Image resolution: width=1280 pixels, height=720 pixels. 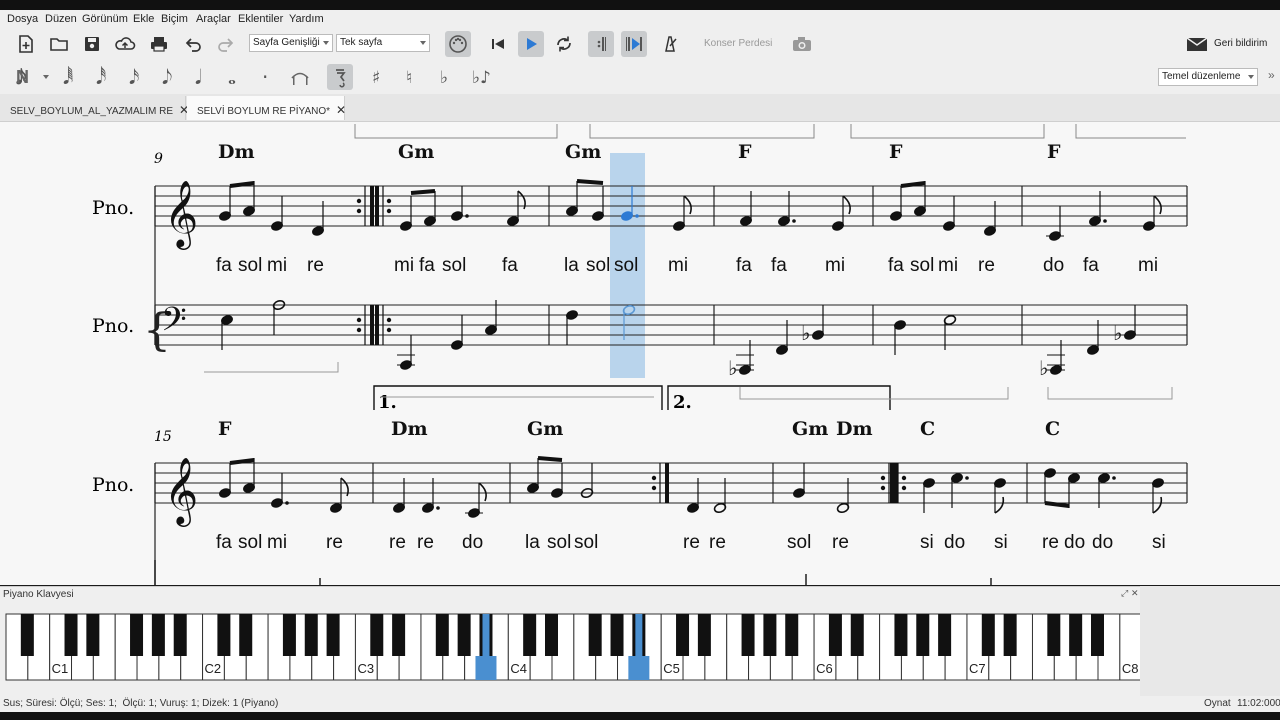 What do you see at coordinates (226, 44) in the screenshot?
I see `redo-button` at bounding box center [226, 44].